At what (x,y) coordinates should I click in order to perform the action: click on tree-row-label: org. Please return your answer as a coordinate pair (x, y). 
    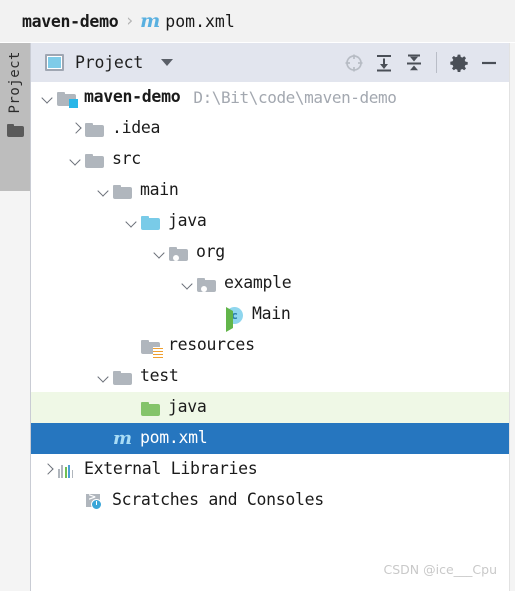
    Looking at the image, I should click on (210, 252).